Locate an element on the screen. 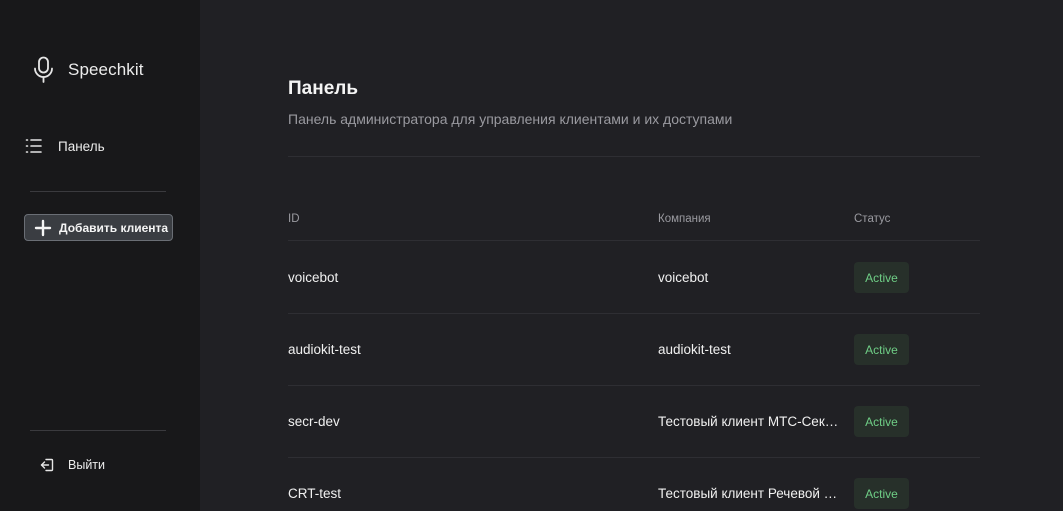 The image size is (1063, 511). list-icon is located at coordinates (34, 146).